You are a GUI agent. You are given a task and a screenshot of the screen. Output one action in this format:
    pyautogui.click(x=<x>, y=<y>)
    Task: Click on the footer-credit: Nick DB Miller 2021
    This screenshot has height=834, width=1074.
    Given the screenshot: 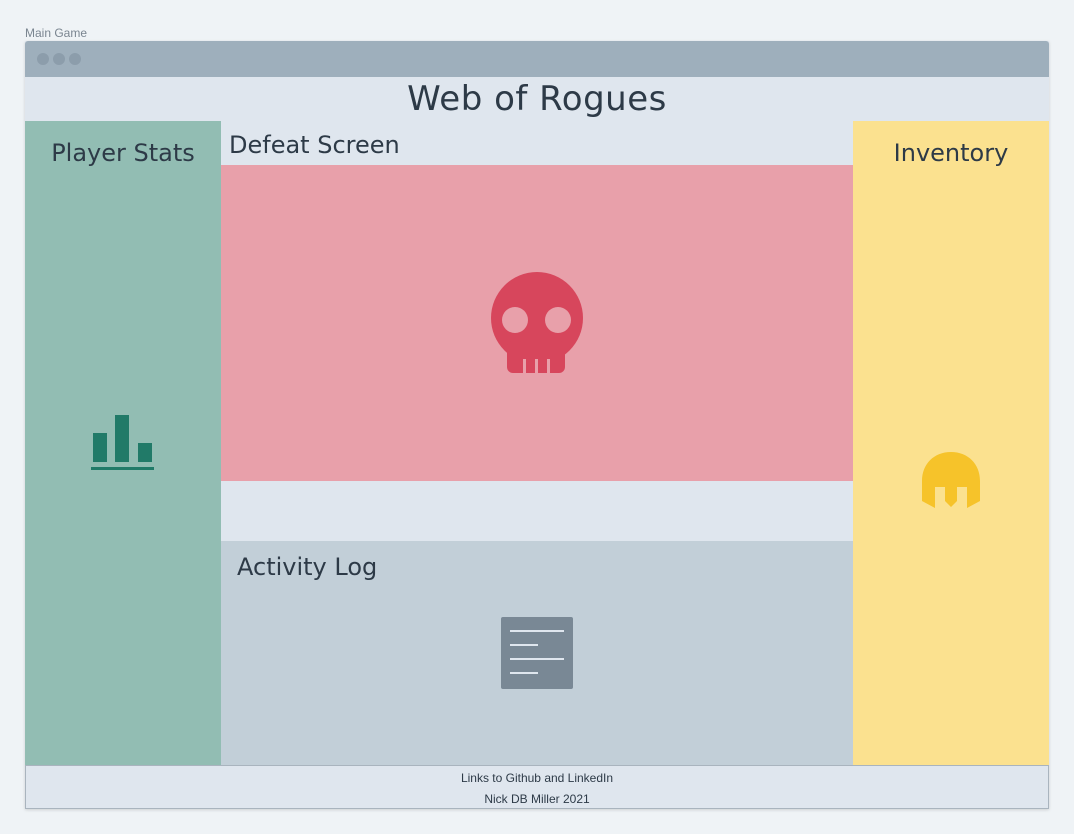 What is the action you would take?
    pyautogui.click(x=537, y=799)
    